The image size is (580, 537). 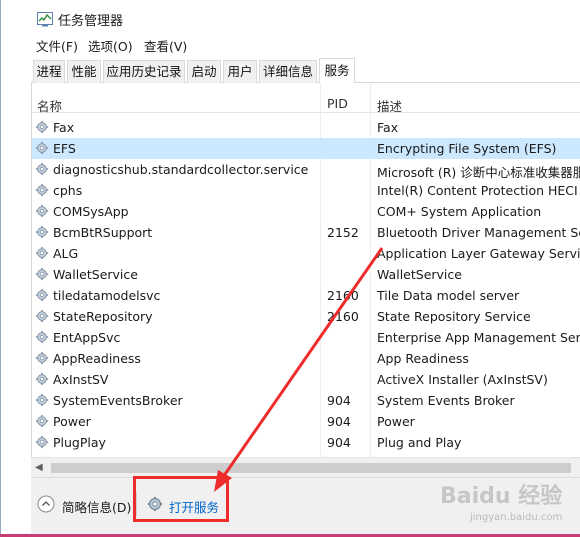 I want to click on chevron-up-icon, so click(x=46, y=504).